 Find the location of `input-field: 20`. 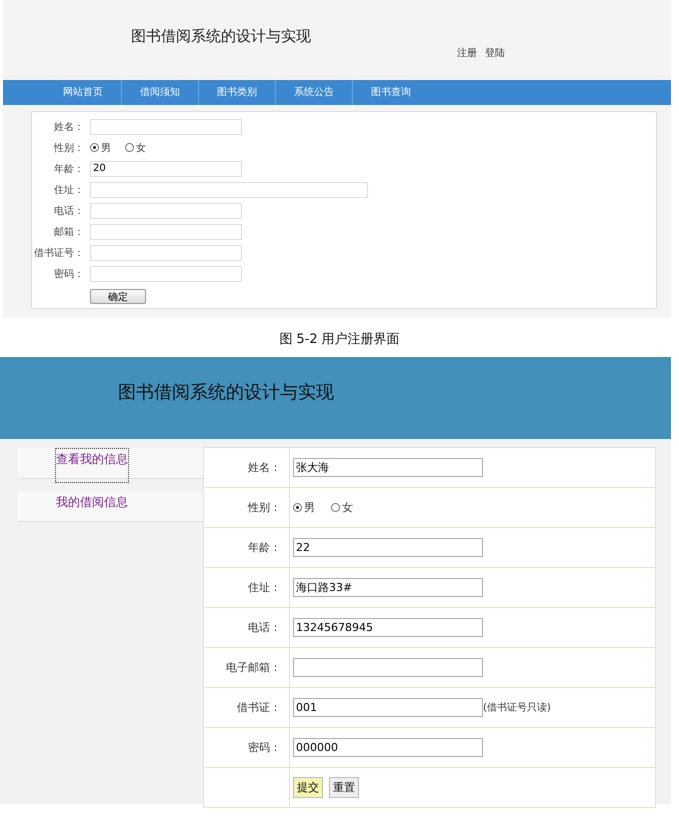

input-field: 20 is located at coordinates (166, 168).